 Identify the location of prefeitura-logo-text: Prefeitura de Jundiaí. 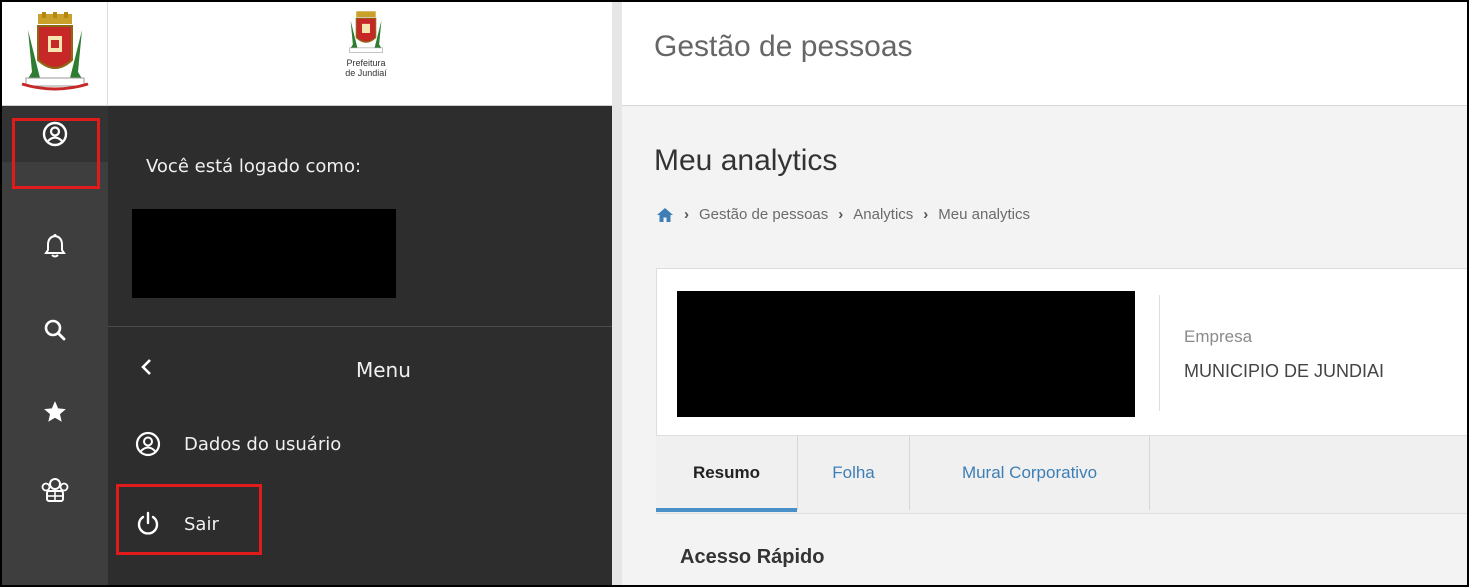
(366, 68).